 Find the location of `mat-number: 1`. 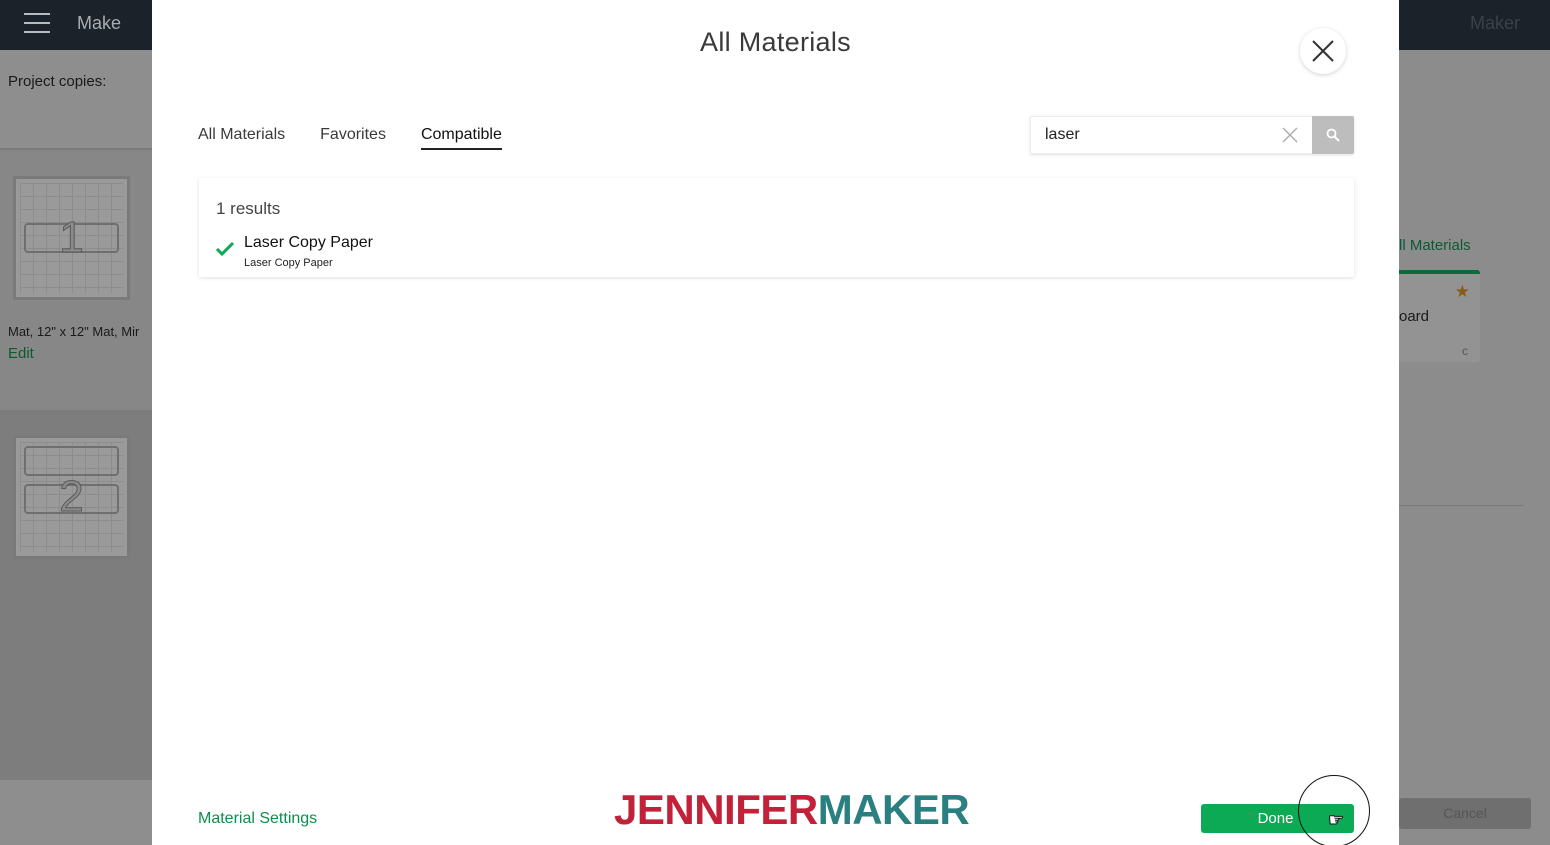

mat-number: 1 is located at coordinates (71, 238).